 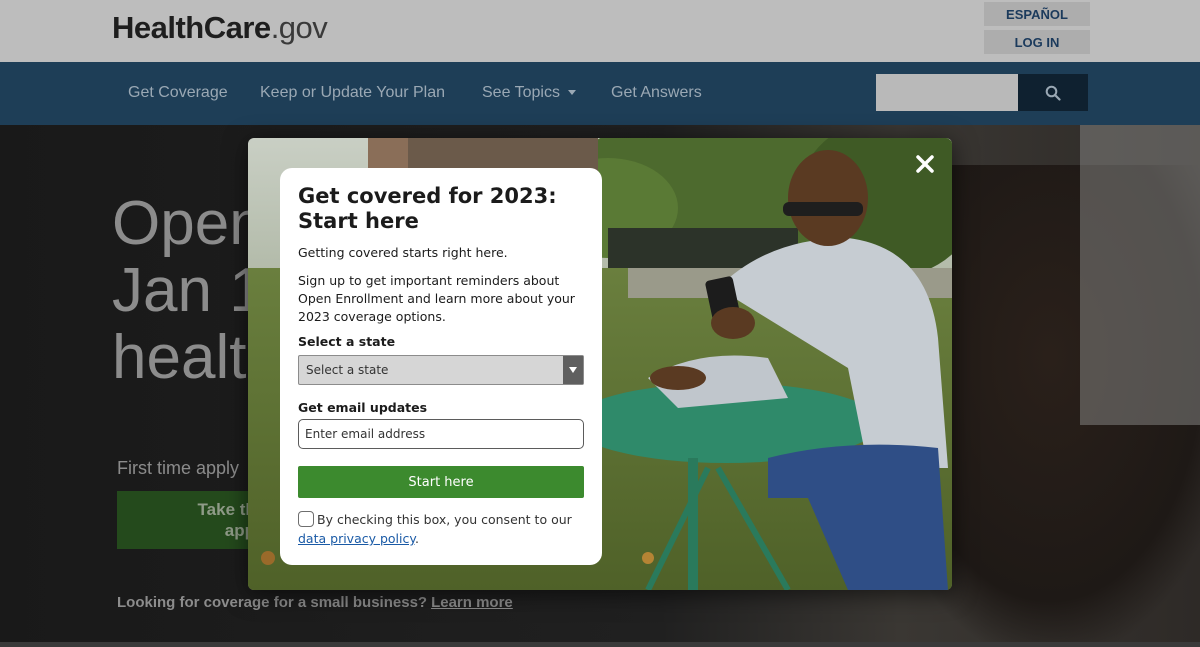 What do you see at coordinates (403, 252) in the screenshot?
I see `modal-intro: Getting covered starts right here.` at bounding box center [403, 252].